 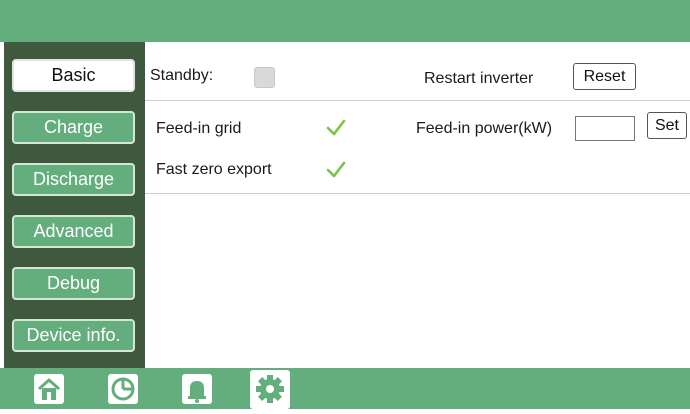 I want to click on fast-zero-export-checkbox, so click(x=336, y=170).